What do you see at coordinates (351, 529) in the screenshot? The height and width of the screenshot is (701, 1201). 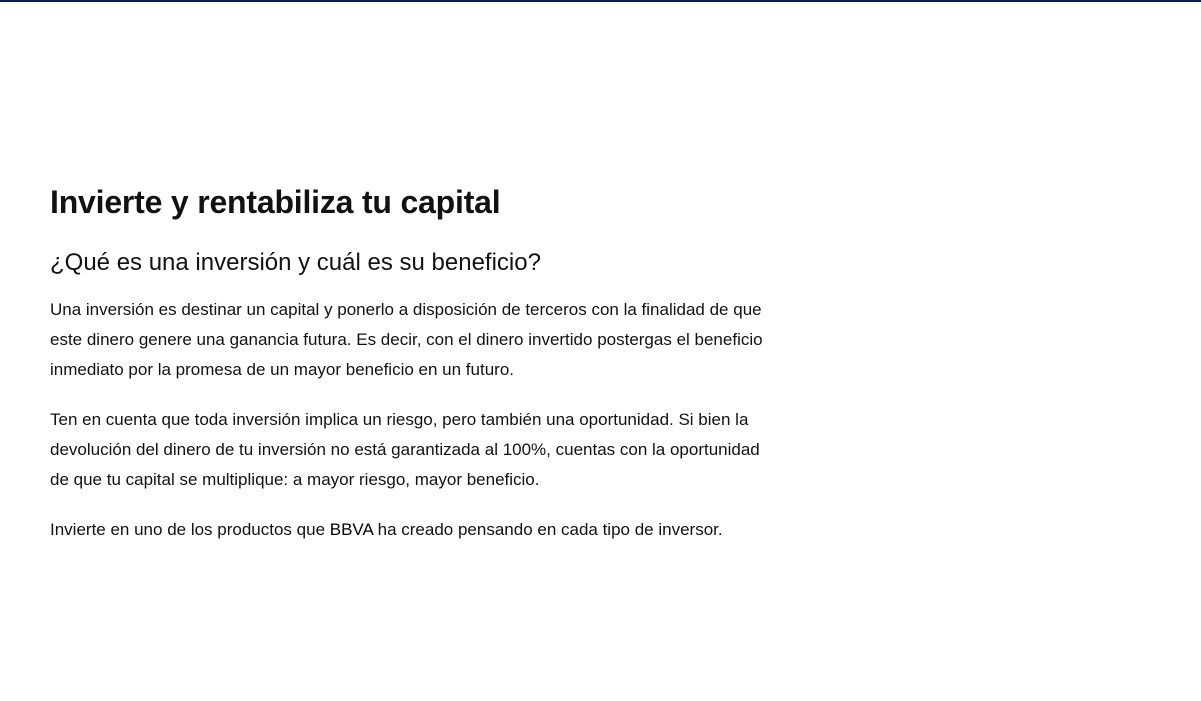 I see `brand-name: BBVA` at bounding box center [351, 529].